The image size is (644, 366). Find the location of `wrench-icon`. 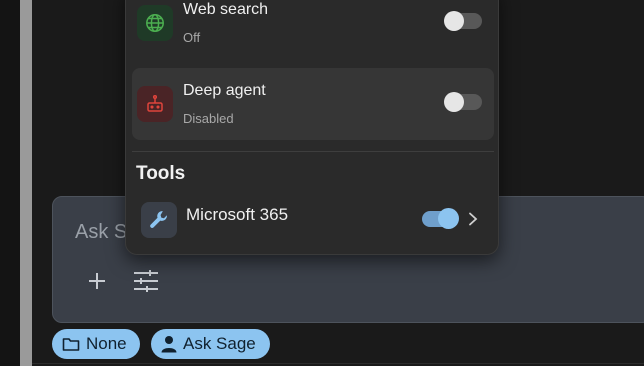

wrench-icon is located at coordinates (158, 219).